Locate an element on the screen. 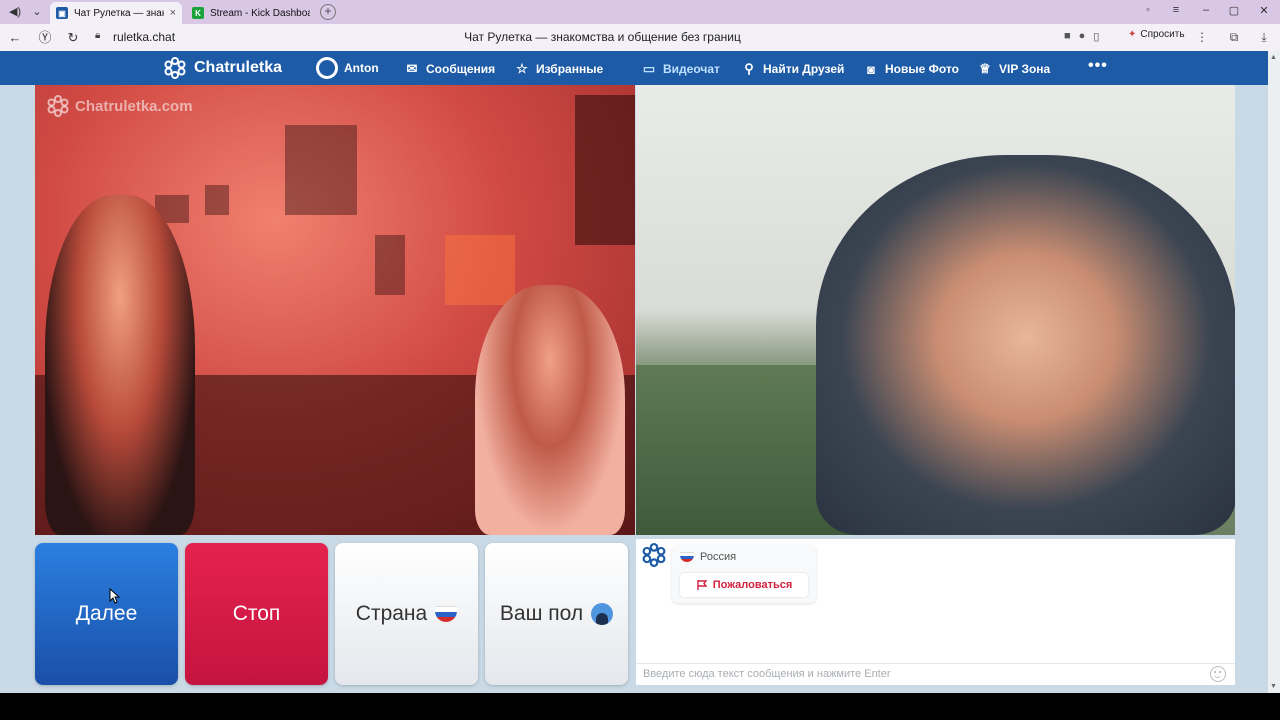 Image resolution: width=1280 pixels, height=720 pixels. address-bar-icons: ■ ● ▯ is located at coordinates (1081, 36).